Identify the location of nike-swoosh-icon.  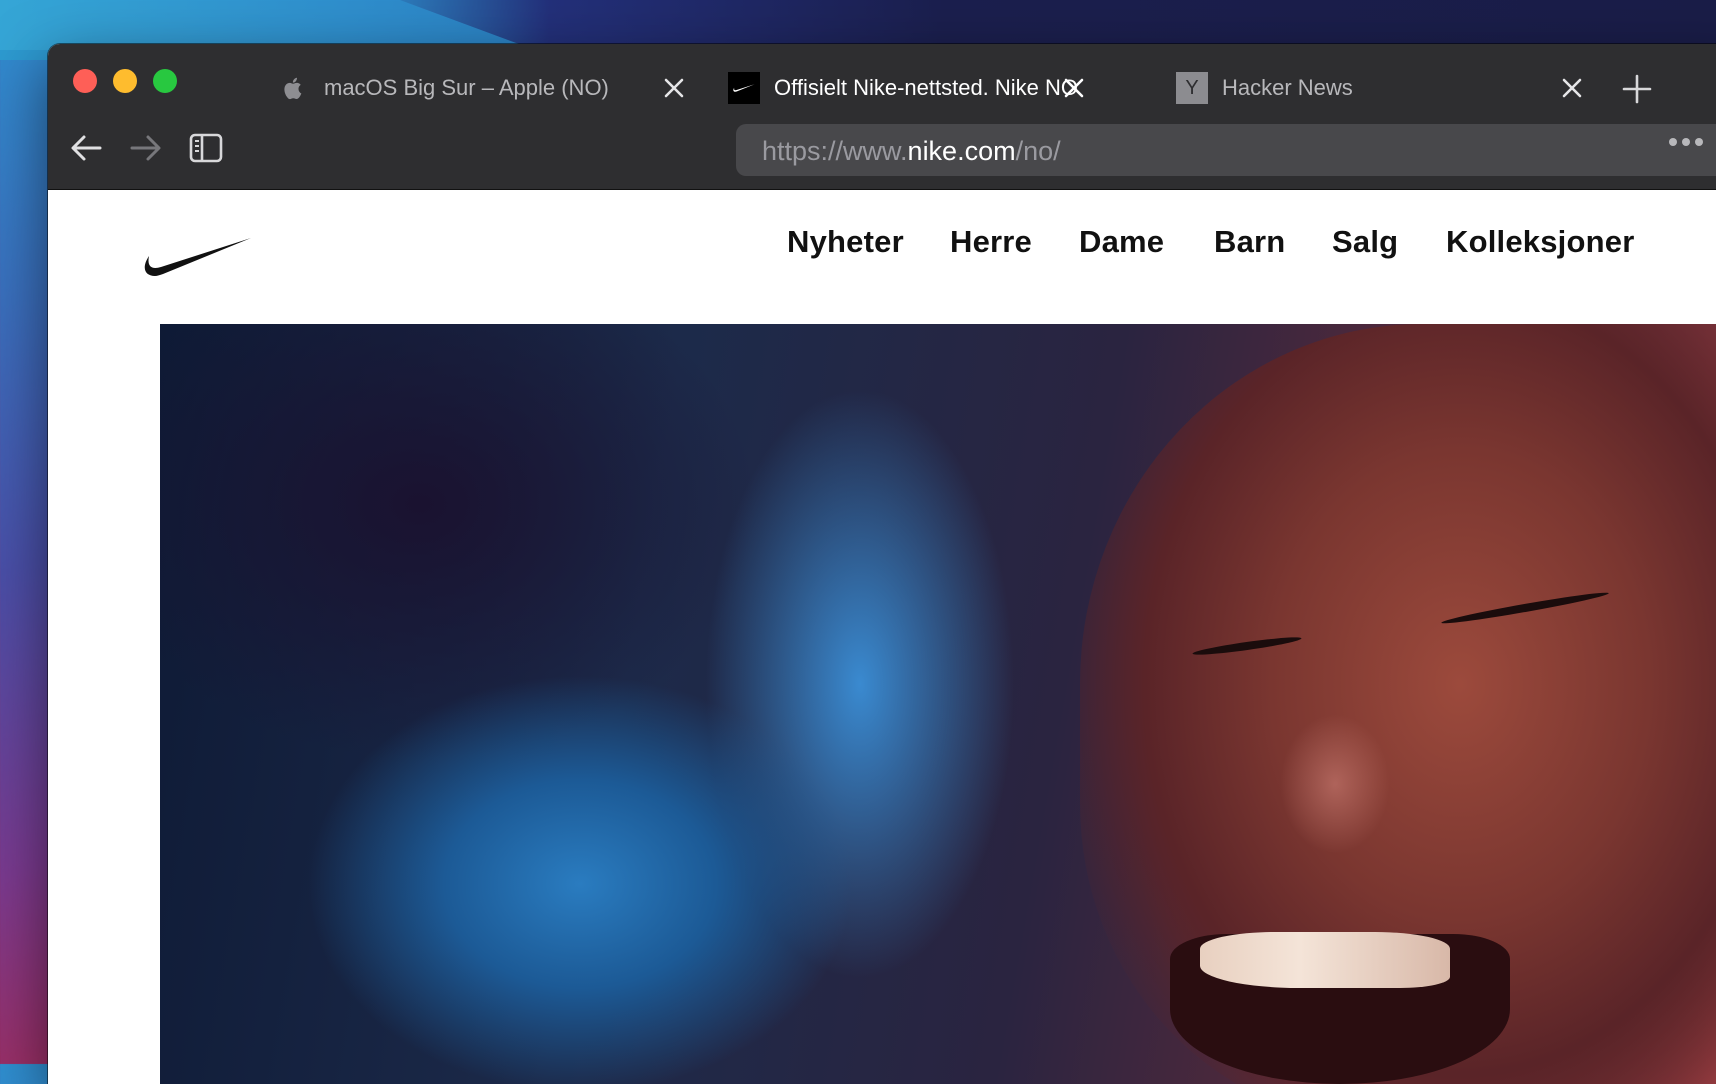
(744, 88).